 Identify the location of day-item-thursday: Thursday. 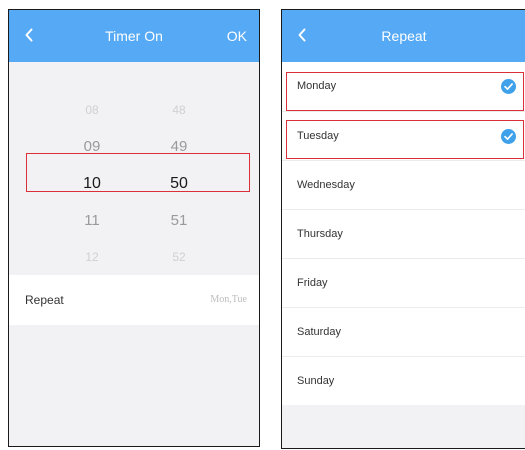
(403, 233).